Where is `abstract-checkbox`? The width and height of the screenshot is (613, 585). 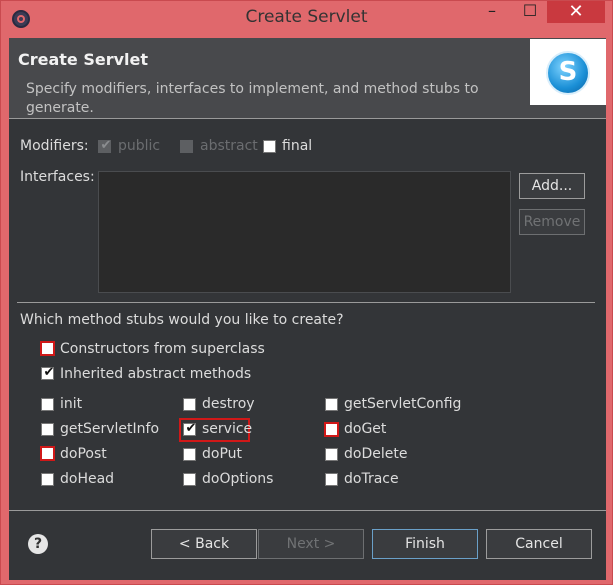
abstract-checkbox is located at coordinates (186, 146).